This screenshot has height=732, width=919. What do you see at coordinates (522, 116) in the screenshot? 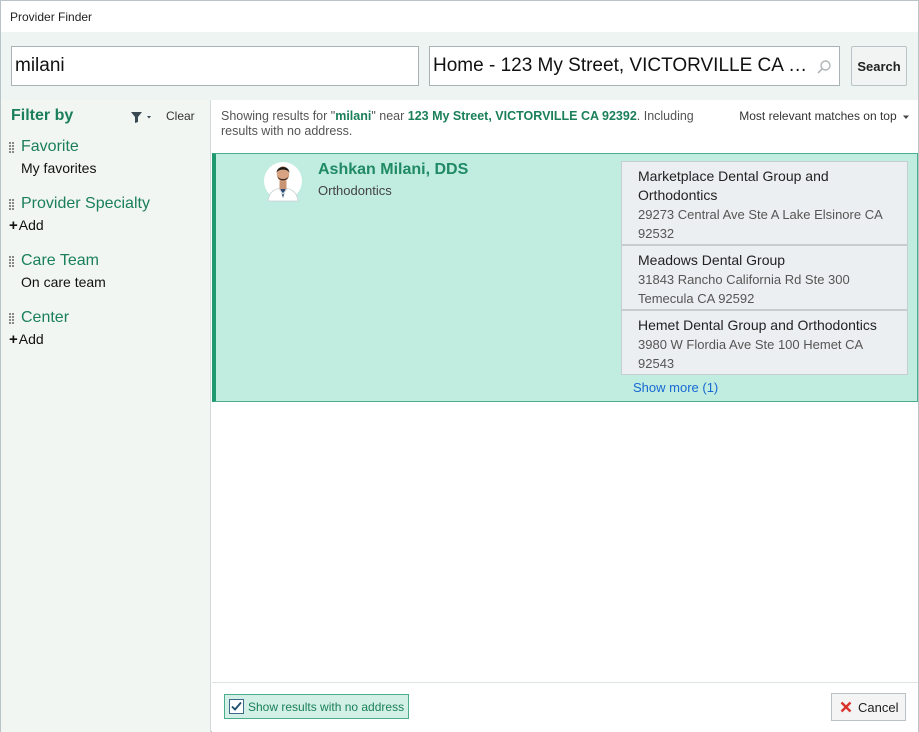
I see `summary-location: 123 My Street, VICTORVILLE CA 92392` at bounding box center [522, 116].